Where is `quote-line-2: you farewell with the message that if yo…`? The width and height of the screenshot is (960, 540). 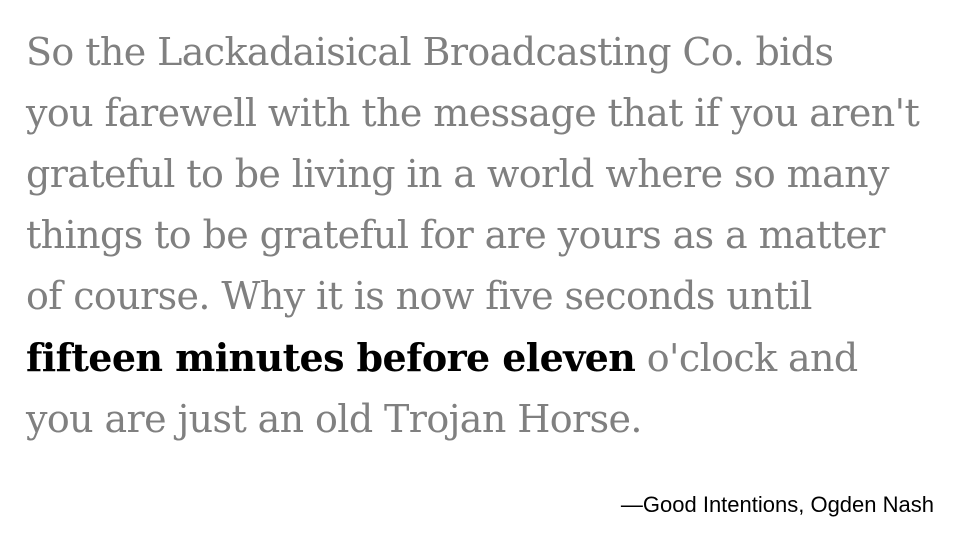
quote-line-2: you farewell with the message that if yo… is located at coordinates (473, 113).